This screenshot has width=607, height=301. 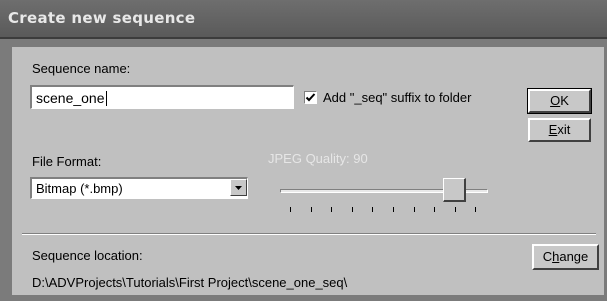 I want to click on exit-button-label-rest: xit, so click(x=564, y=129).